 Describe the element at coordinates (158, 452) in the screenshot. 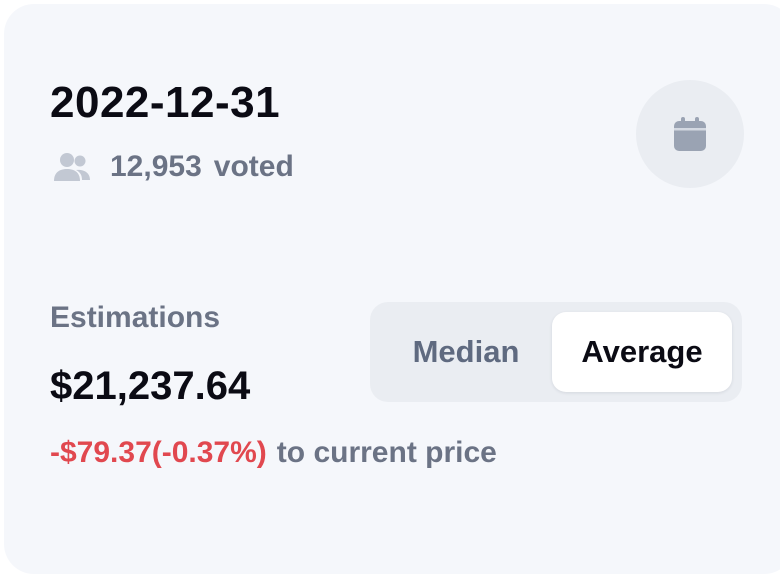

I see `price-change-delta: -$79.37(-0.37%)` at that location.